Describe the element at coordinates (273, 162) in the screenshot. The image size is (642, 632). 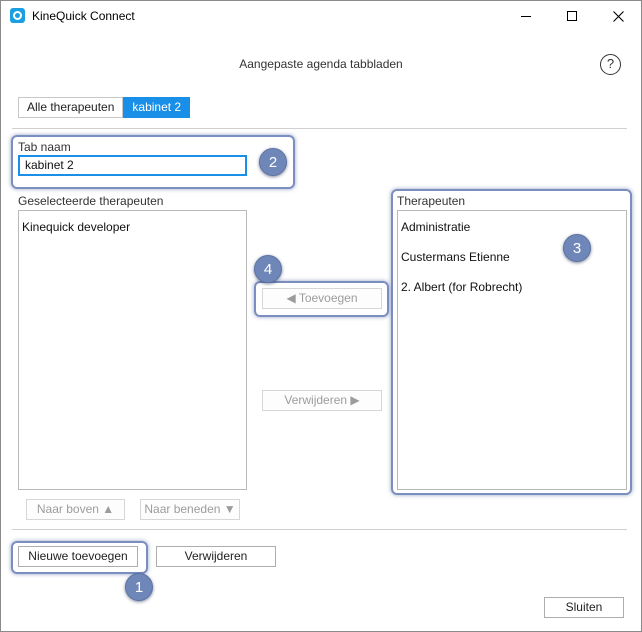
I see `annotation-badge-2: 2` at that location.